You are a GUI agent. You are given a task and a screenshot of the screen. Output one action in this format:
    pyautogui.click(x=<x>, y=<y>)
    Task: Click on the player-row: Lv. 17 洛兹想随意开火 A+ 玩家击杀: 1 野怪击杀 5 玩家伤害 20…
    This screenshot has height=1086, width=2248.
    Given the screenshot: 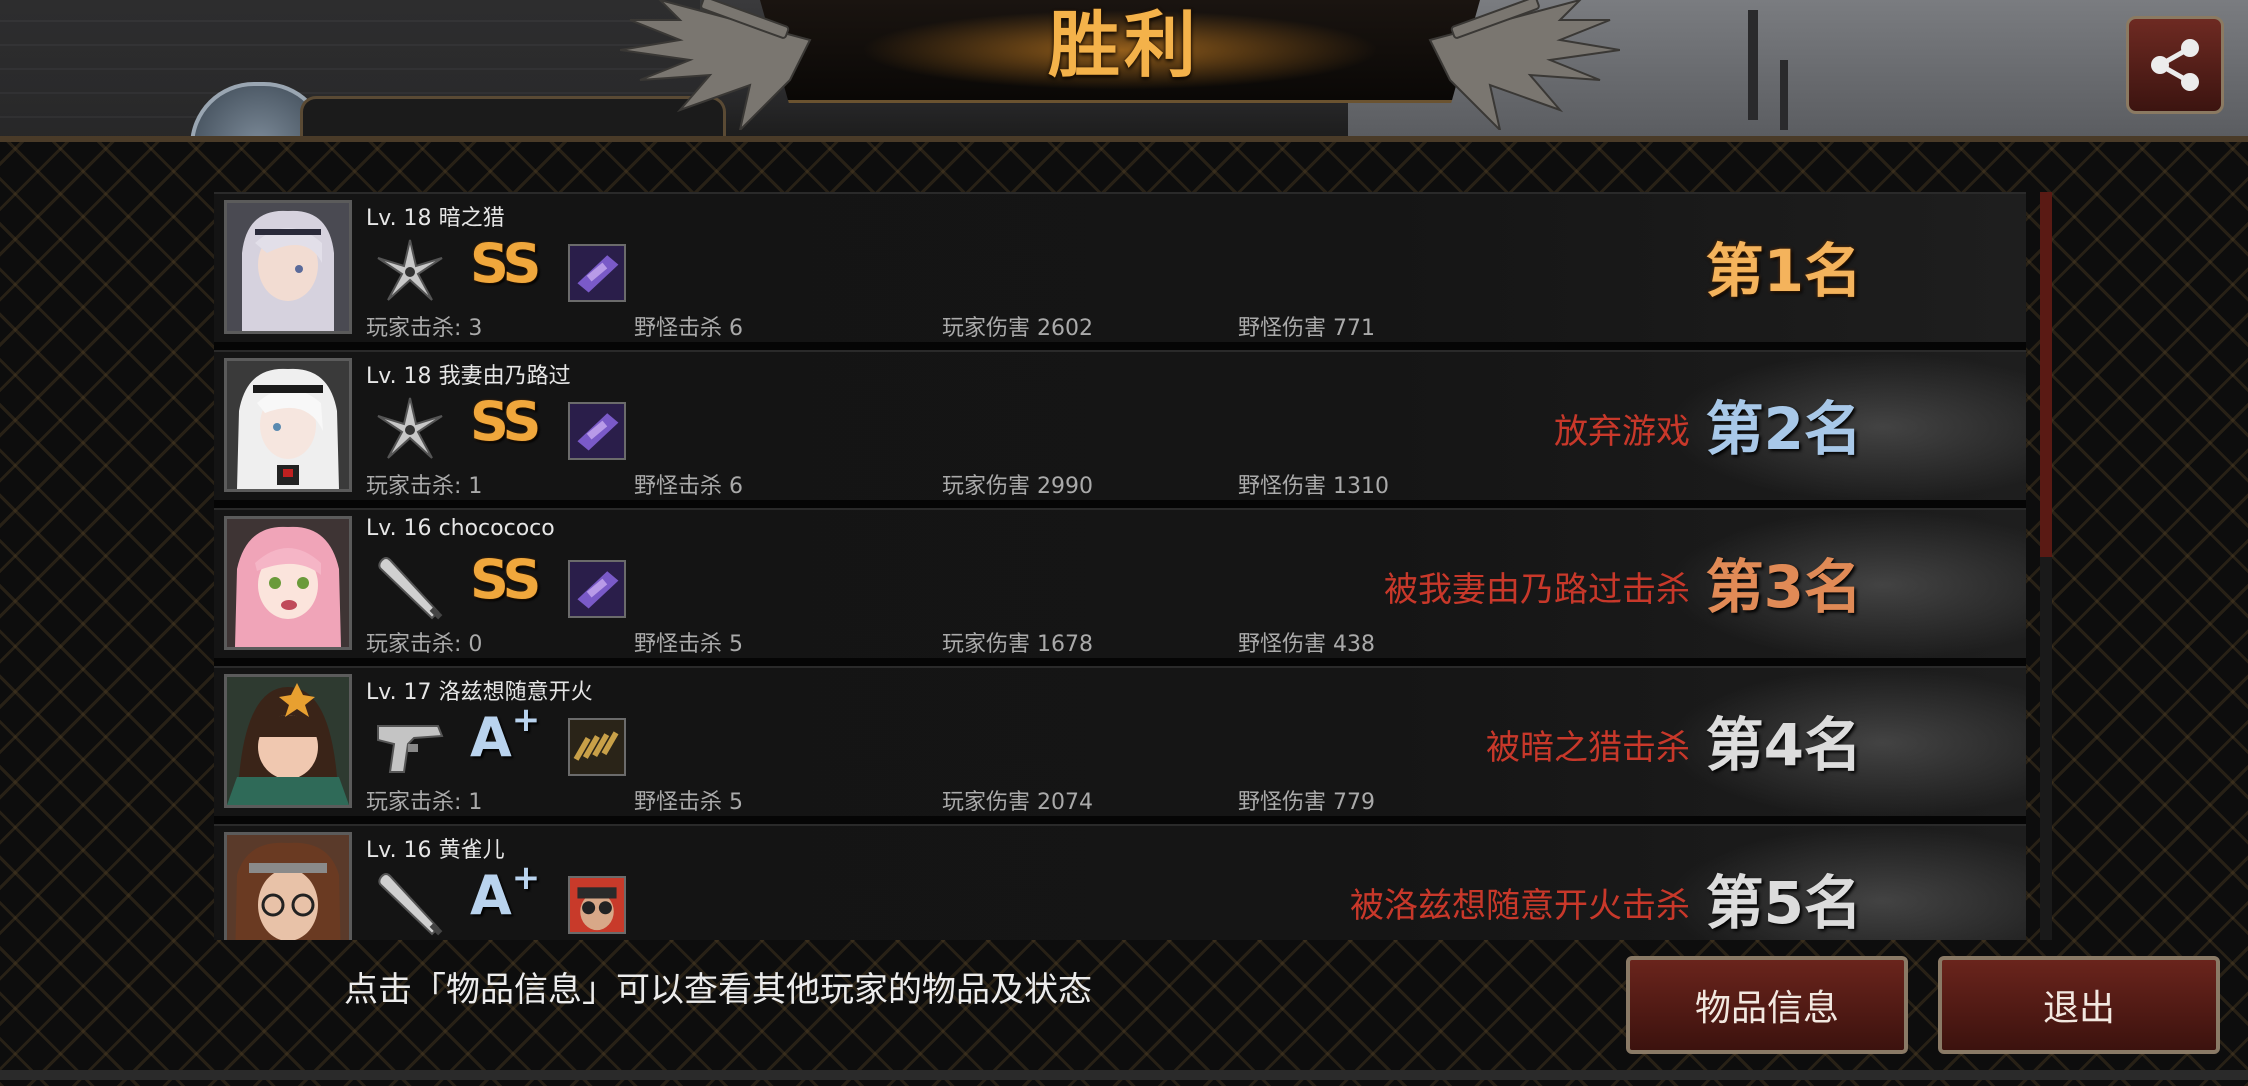 What is the action you would take?
    pyautogui.click(x=1120, y=742)
    